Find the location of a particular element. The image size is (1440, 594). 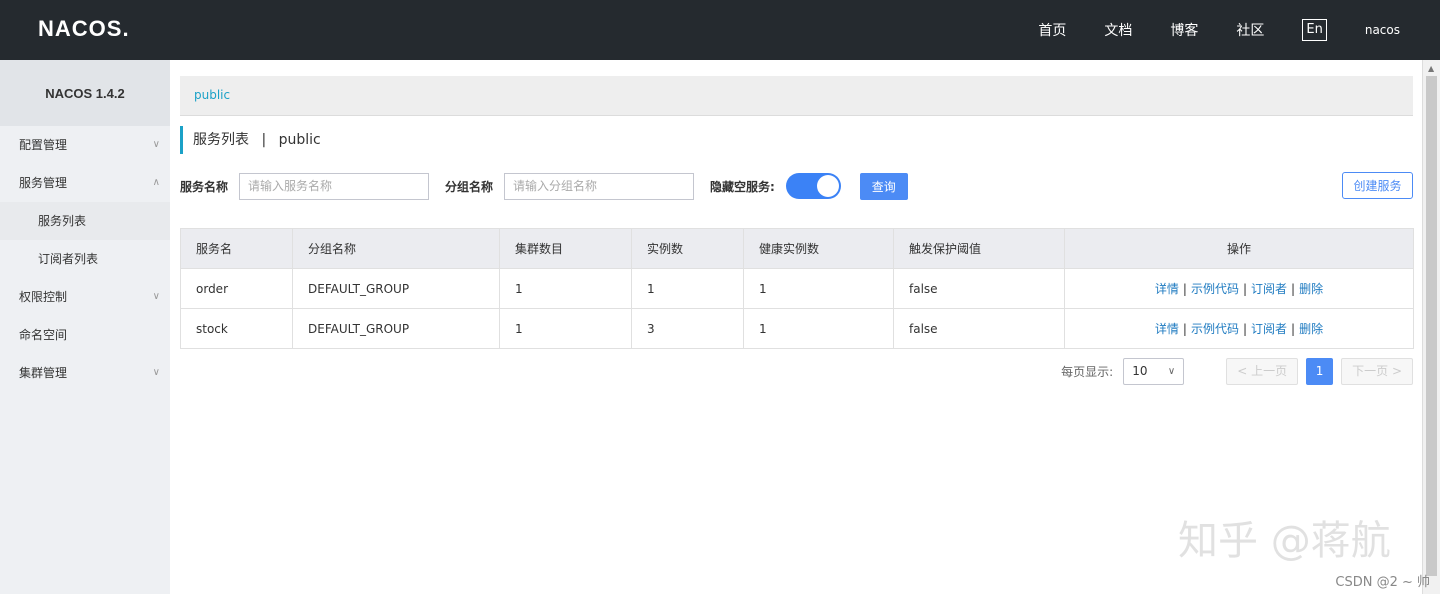

namespace-link-public: public is located at coordinates (212, 95).